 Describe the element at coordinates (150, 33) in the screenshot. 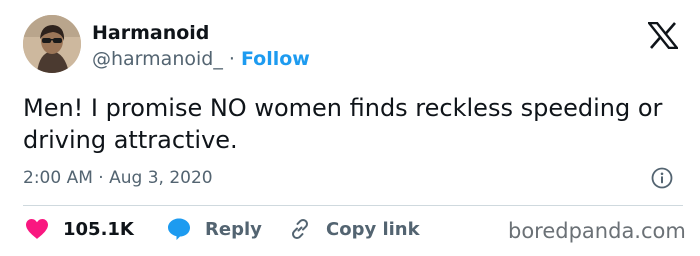

I see `display-name: Harmanoid` at that location.